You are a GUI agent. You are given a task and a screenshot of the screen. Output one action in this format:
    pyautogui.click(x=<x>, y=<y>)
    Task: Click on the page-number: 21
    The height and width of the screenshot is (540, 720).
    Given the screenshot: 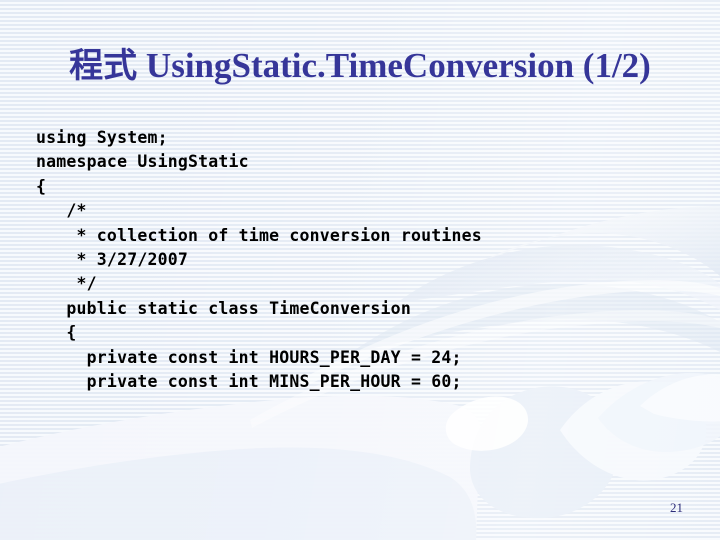 What is the action you would take?
    pyautogui.click(x=676, y=507)
    